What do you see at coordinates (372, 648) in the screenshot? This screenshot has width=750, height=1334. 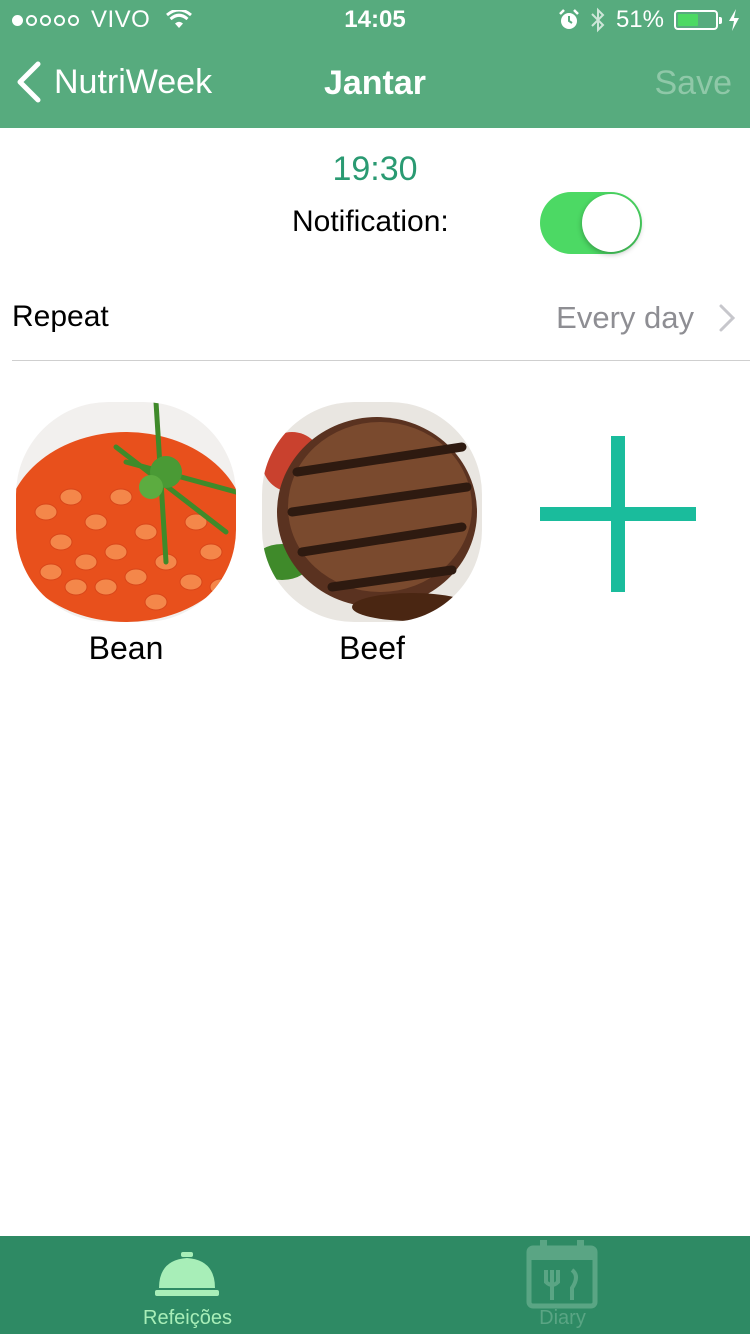 I see `food-name: Beef` at bounding box center [372, 648].